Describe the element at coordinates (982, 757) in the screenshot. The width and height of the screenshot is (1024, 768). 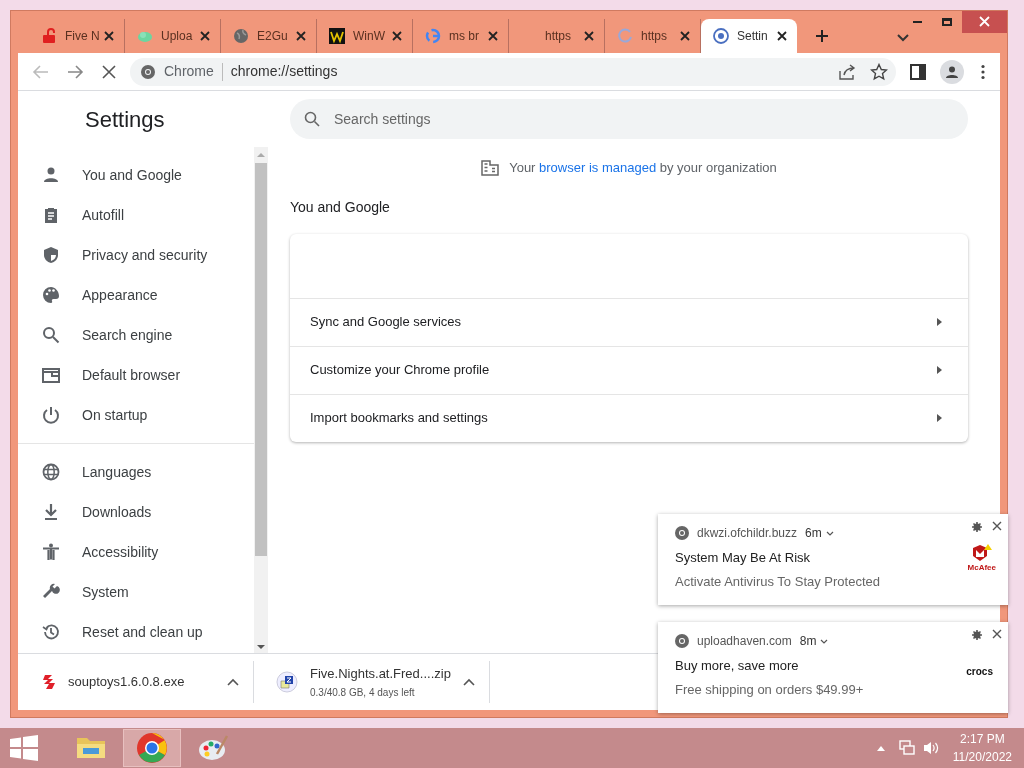
I see `clock-date: 11/20/2022` at that location.